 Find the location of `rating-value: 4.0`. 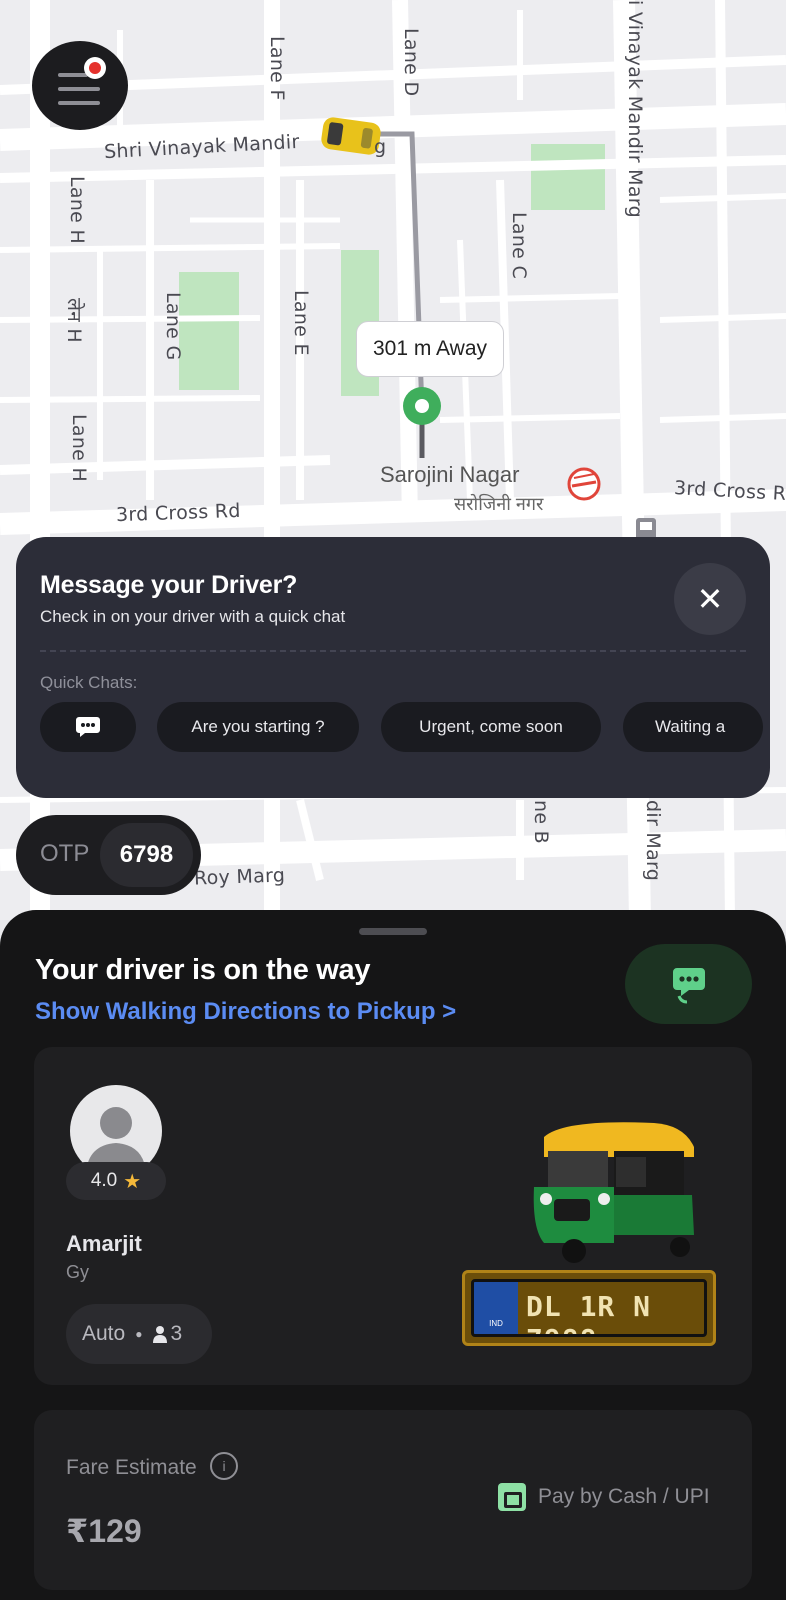

rating-value: 4.0 is located at coordinates (104, 1180).